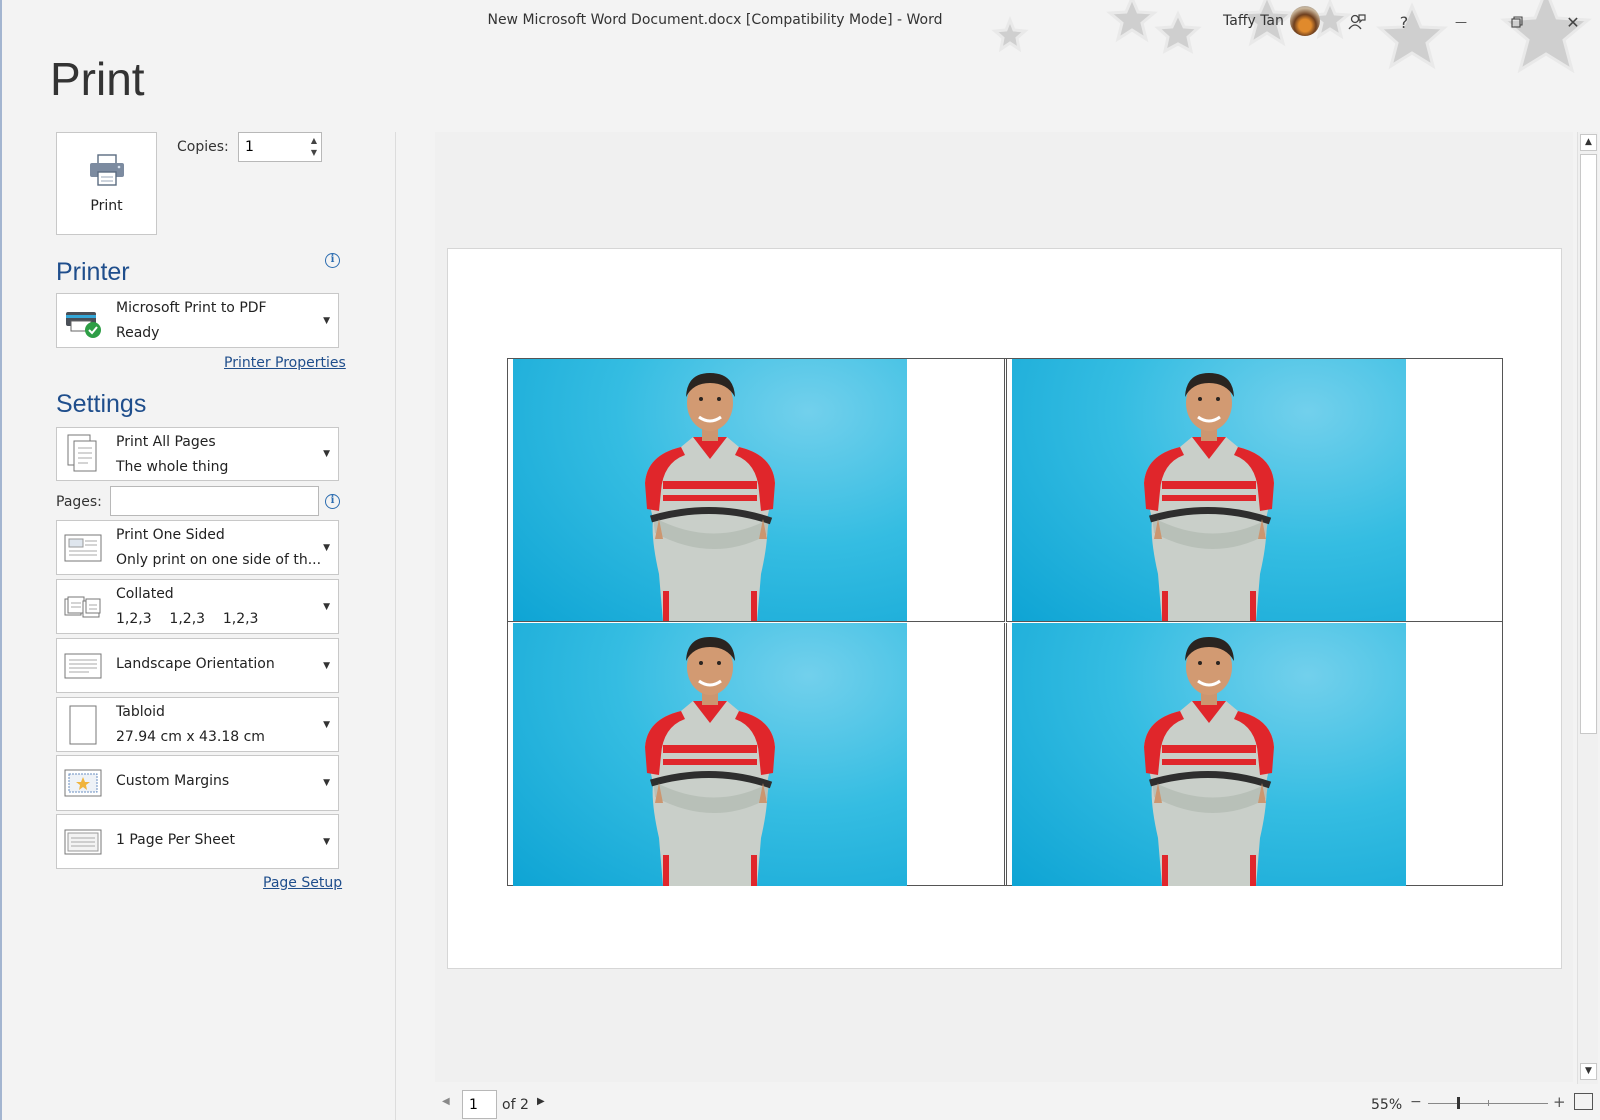  Describe the element at coordinates (197, 606) in the screenshot. I see `collation-dropdown: Collated 1,2,3 1,2,3 1,2,3 ▼` at that location.